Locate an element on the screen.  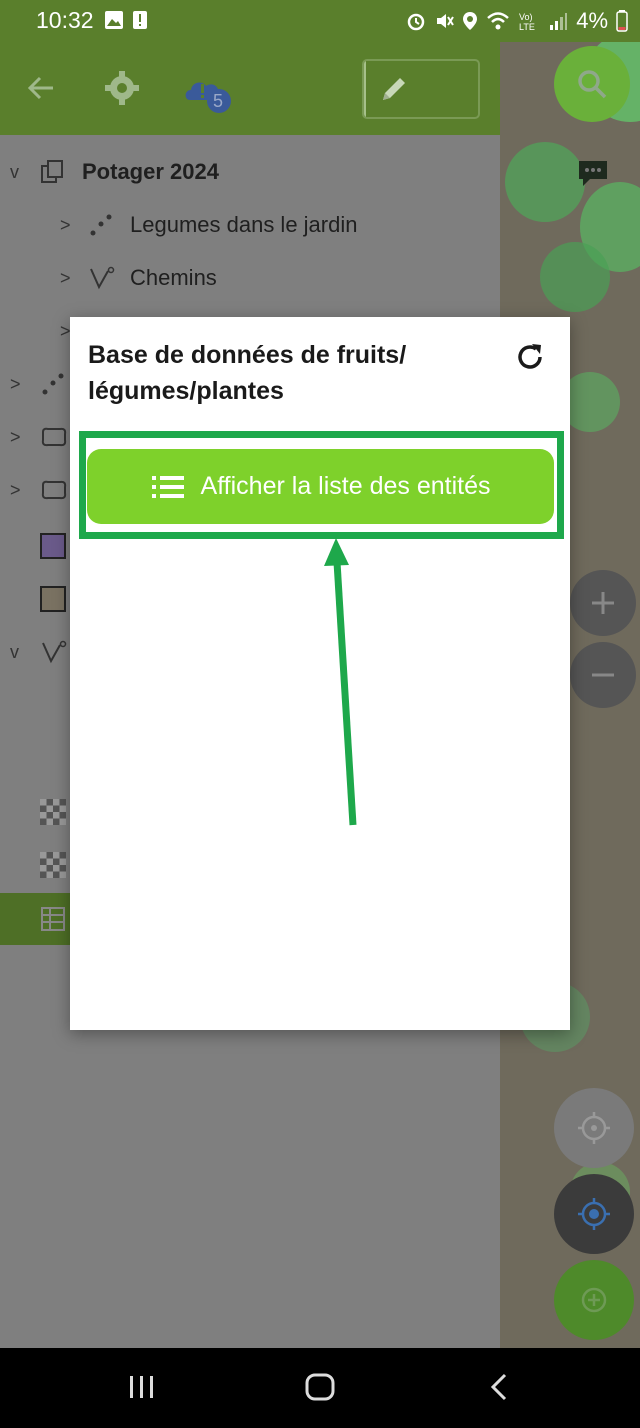
show-entity-list-label: Afficher la liste des entités is located at coordinates (345, 486).